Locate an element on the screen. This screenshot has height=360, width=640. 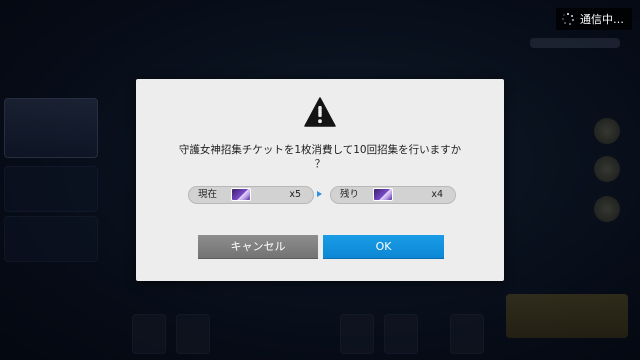
current-label: 現在 is located at coordinates (208, 194).